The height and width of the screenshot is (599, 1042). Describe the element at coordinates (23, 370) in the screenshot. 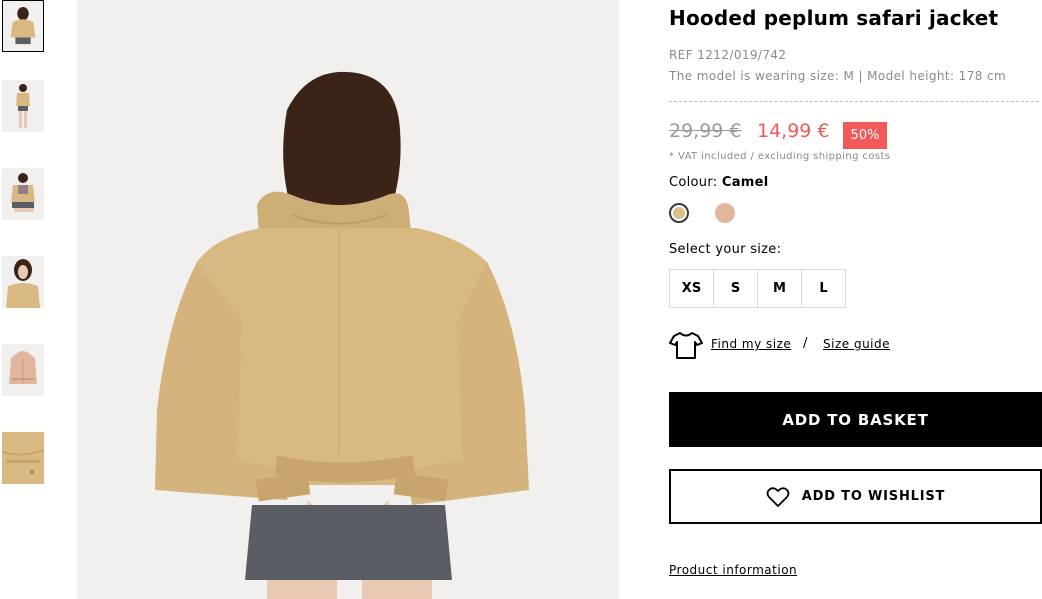

I see `thumbnail-product-flat` at that location.